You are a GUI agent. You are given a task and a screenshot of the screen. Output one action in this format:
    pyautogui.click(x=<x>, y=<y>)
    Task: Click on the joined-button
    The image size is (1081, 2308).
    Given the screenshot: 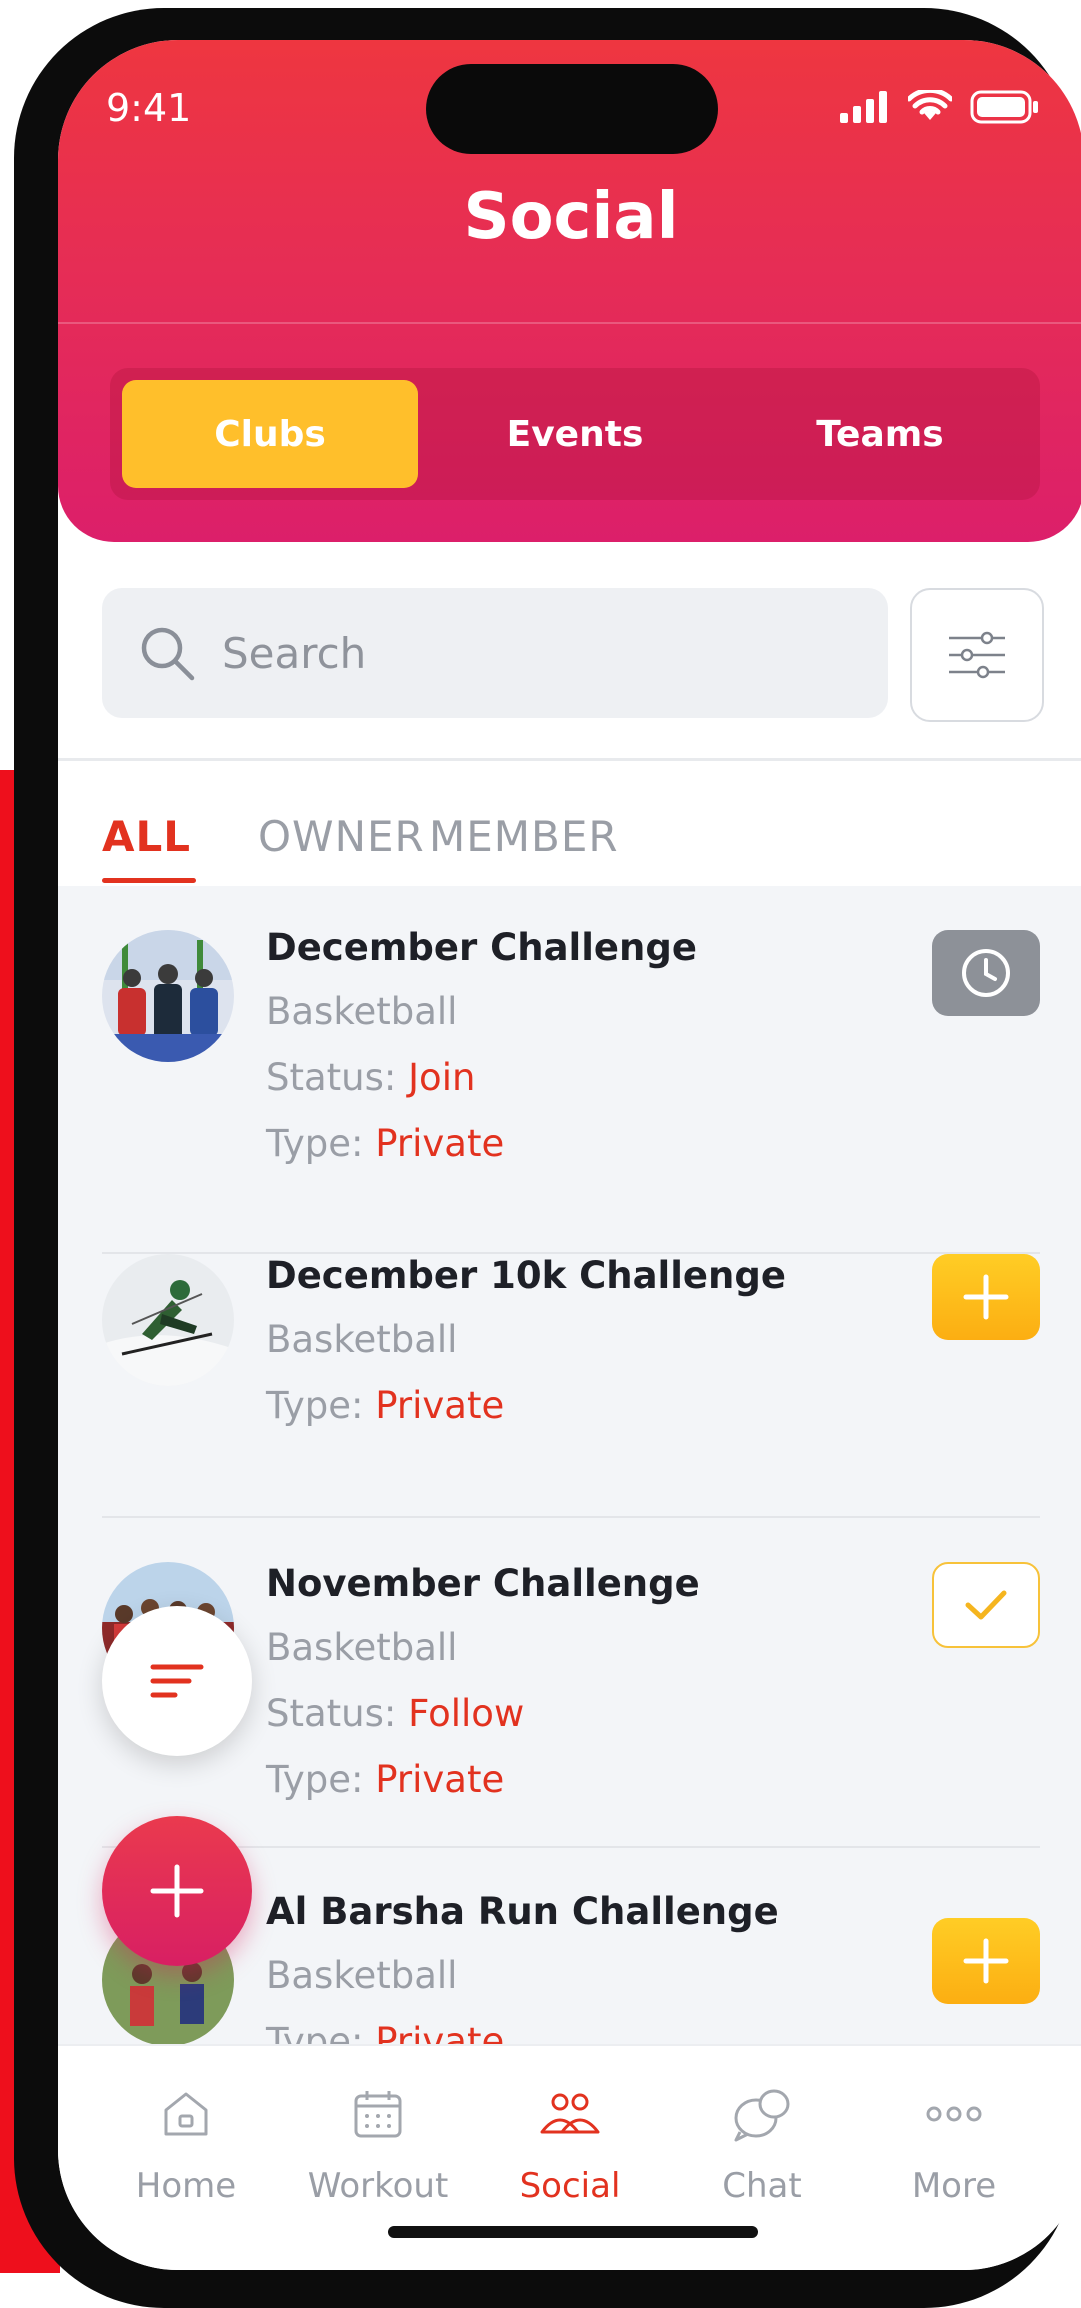 What is the action you would take?
    pyautogui.click(x=986, y=1605)
    